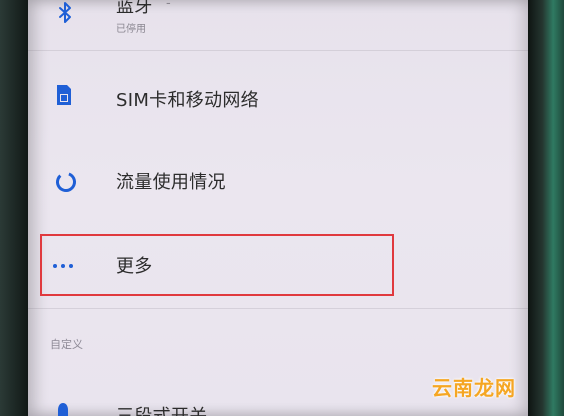 The width and height of the screenshot is (564, 416). Describe the element at coordinates (131, 29) in the screenshot. I see `bluetooth-status: 已停用` at that location.